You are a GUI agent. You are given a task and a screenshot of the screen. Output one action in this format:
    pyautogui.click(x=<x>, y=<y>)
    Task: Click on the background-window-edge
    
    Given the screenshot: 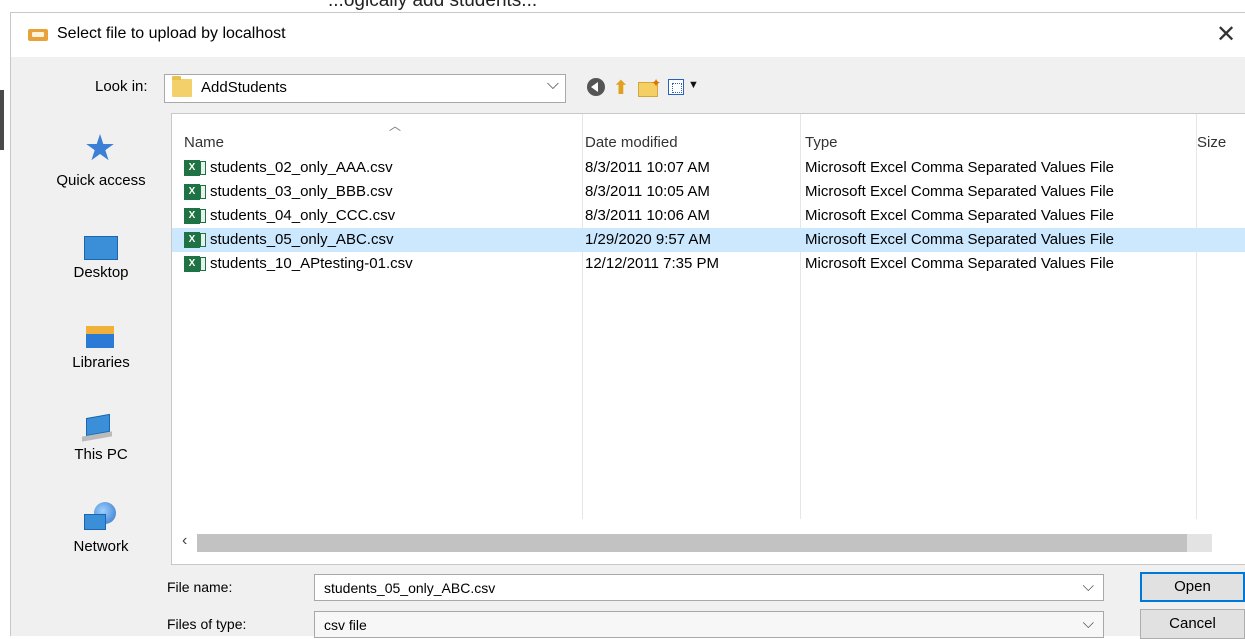 What is the action you would take?
    pyautogui.click(x=2, y=120)
    